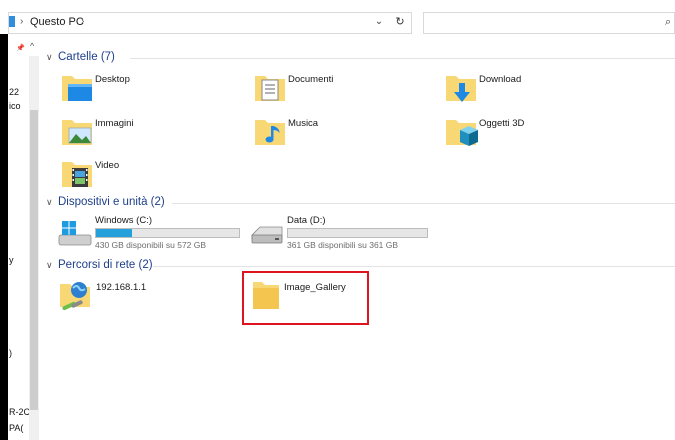  What do you see at coordinates (343, 245) in the screenshot?
I see `drive-free-space: 361 GB disponibili su 361 GB` at bounding box center [343, 245].